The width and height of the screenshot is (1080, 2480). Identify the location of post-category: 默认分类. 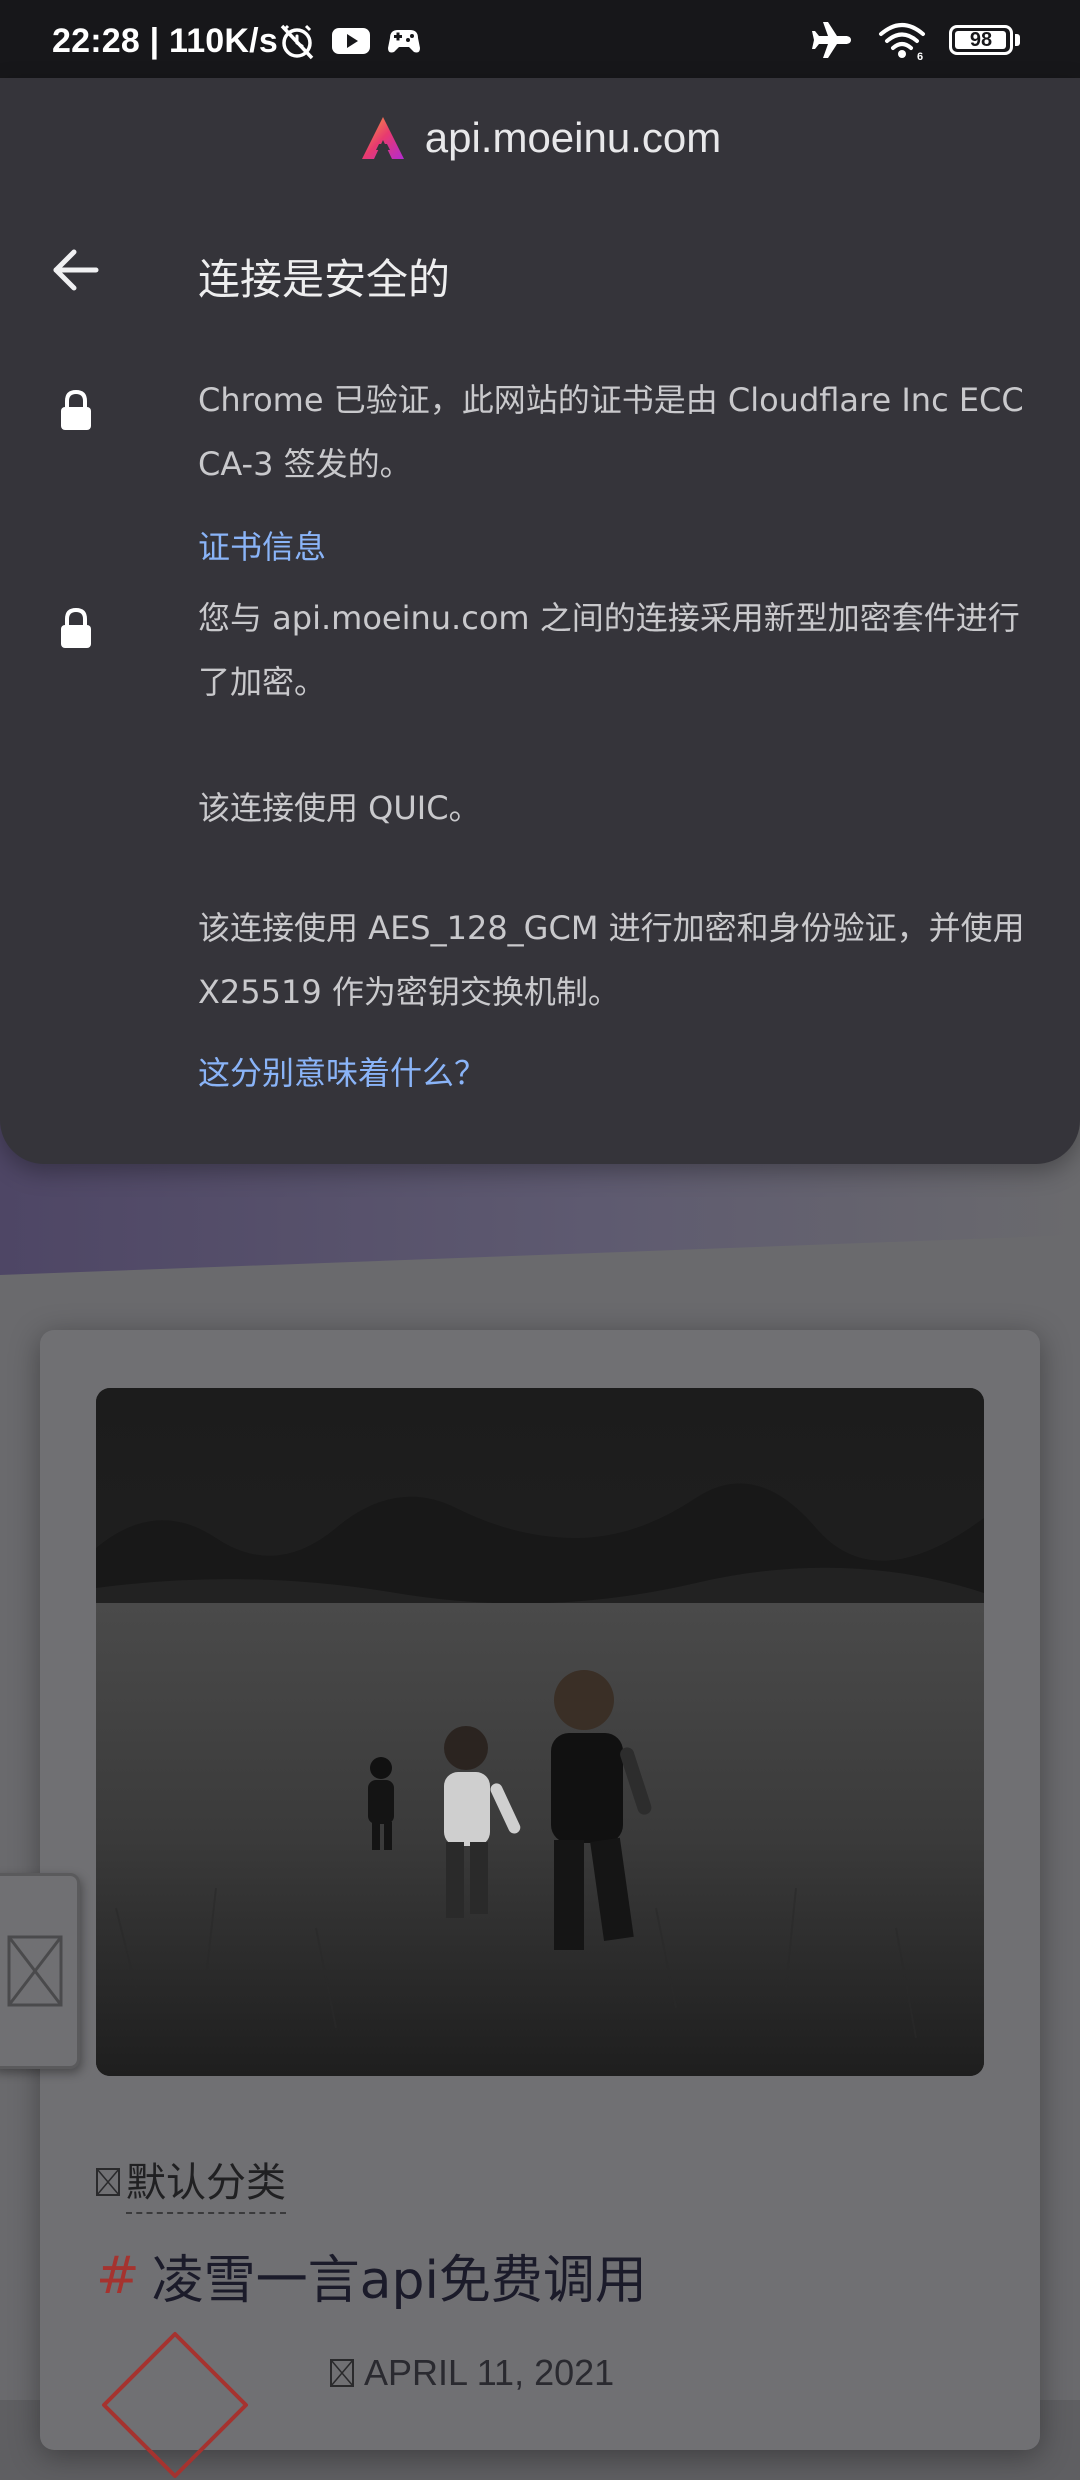
(191, 2182).